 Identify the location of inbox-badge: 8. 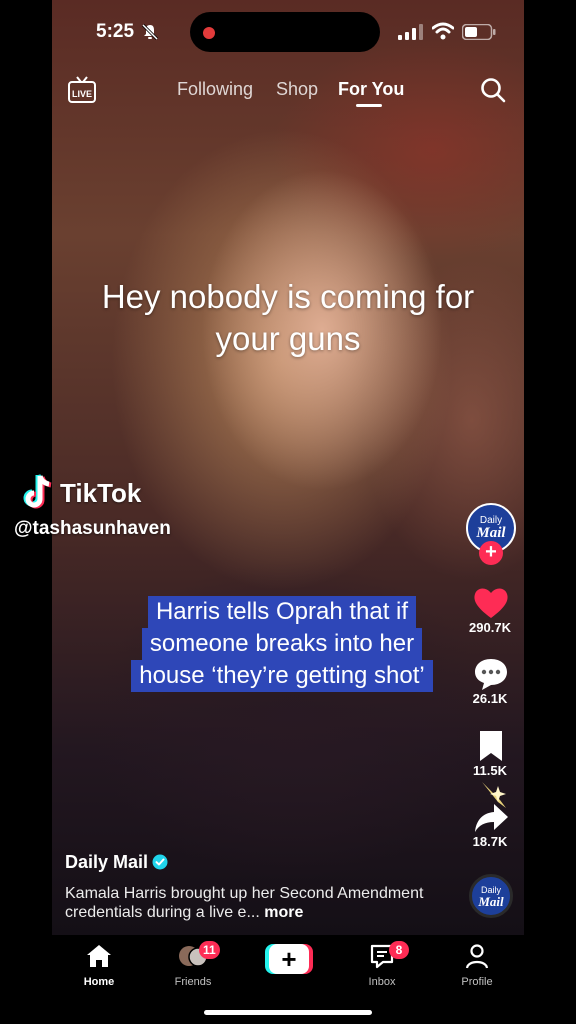
(399, 950).